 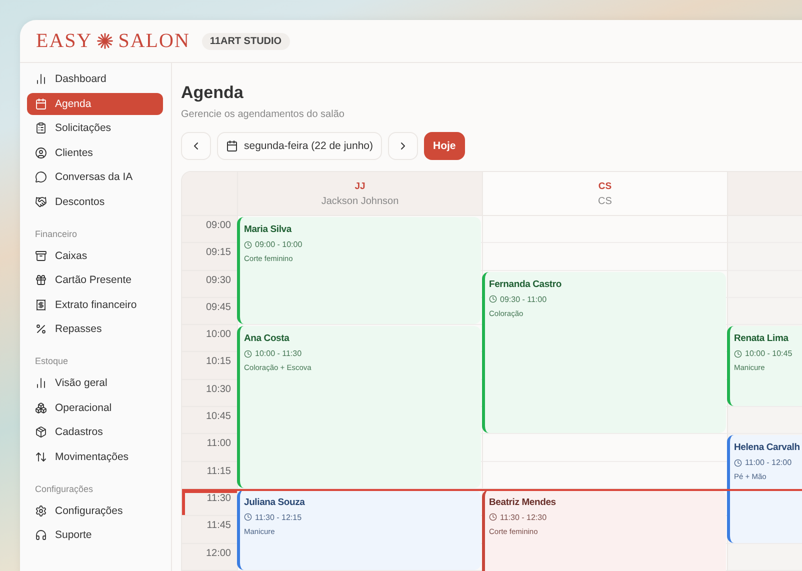 What do you see at coordinates (209, 230) in the screenshot?
I see `time-label: 09:00` at bounding box center [209, 230].